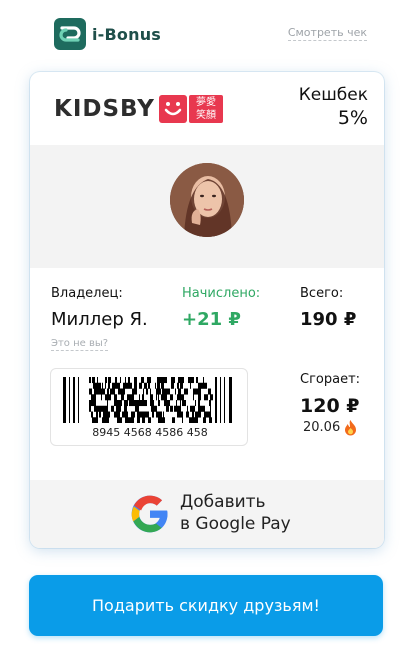  Describe the element at coordinates (207, 34) in the screenshot. I see `header: i-Bonus Смотреть чек` at that location.